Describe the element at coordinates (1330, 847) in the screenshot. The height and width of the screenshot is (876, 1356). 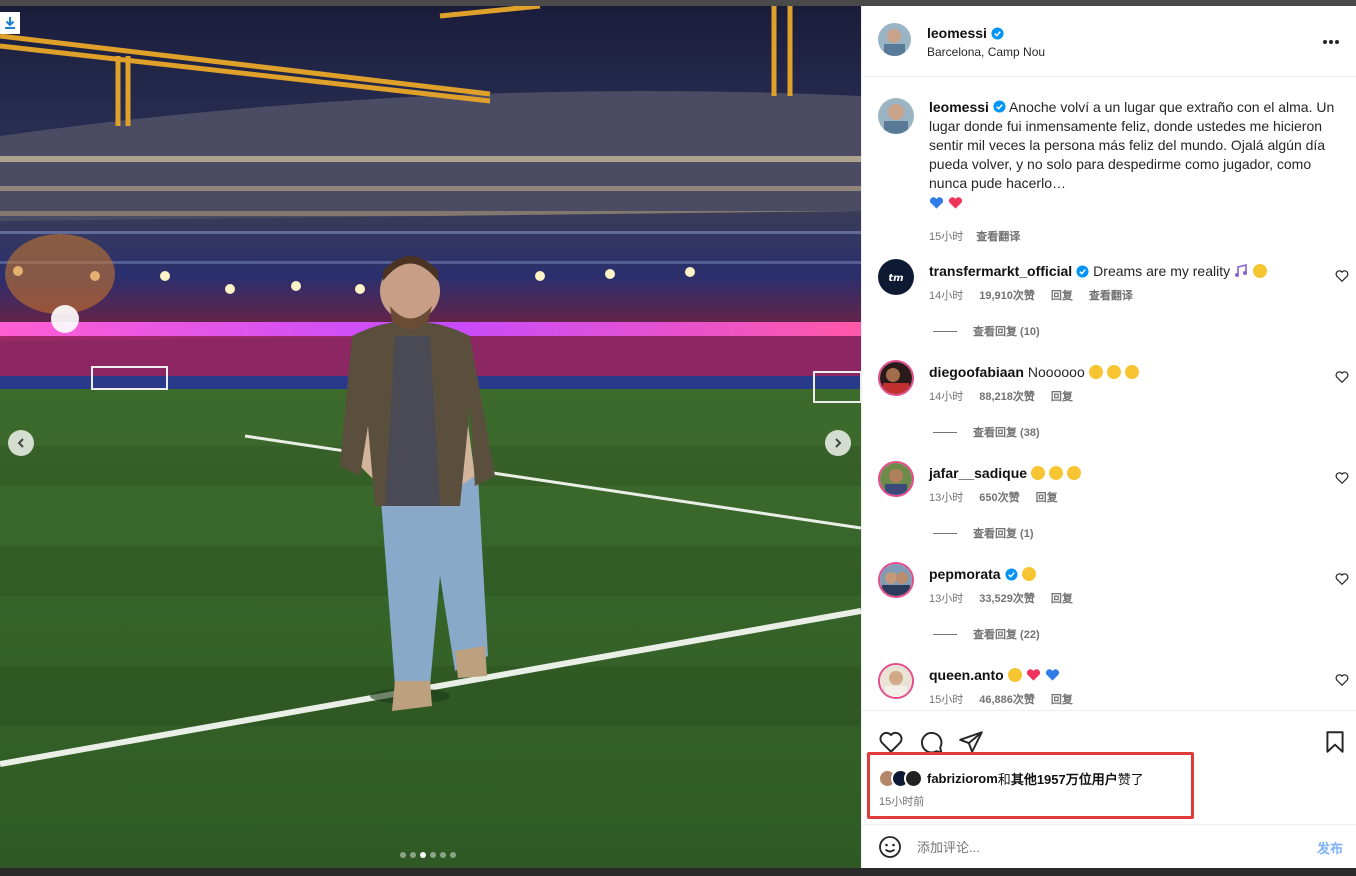
I see `post-comment-button: 发布` at that location.